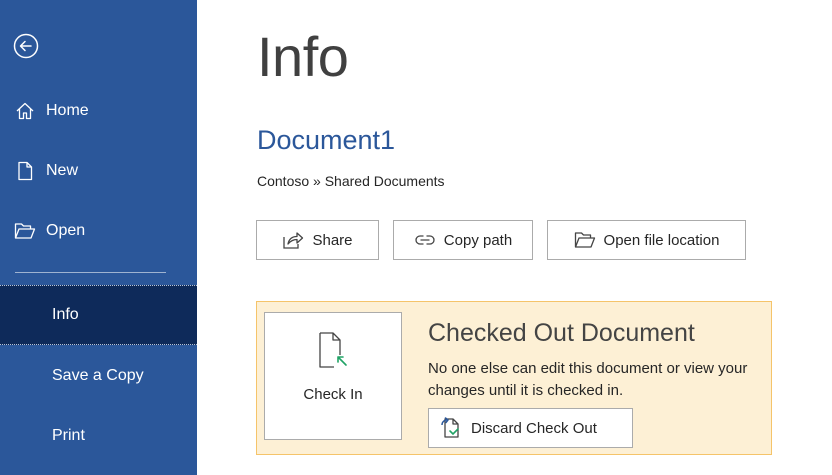 This screenshot has height=475, width=832. What do you see at coordinates (67, 110) in the screenshot?
I see `sidebar-item-label: Home` at bounding box center [67, 110].